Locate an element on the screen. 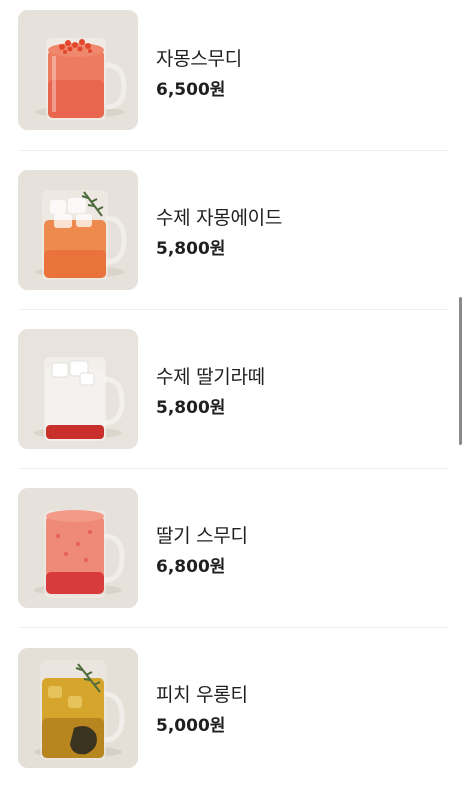 The height and width of the screenshot is (795, 466). menu-item-name: 수제 딸기라떼 is located at coordinates (210, 377).